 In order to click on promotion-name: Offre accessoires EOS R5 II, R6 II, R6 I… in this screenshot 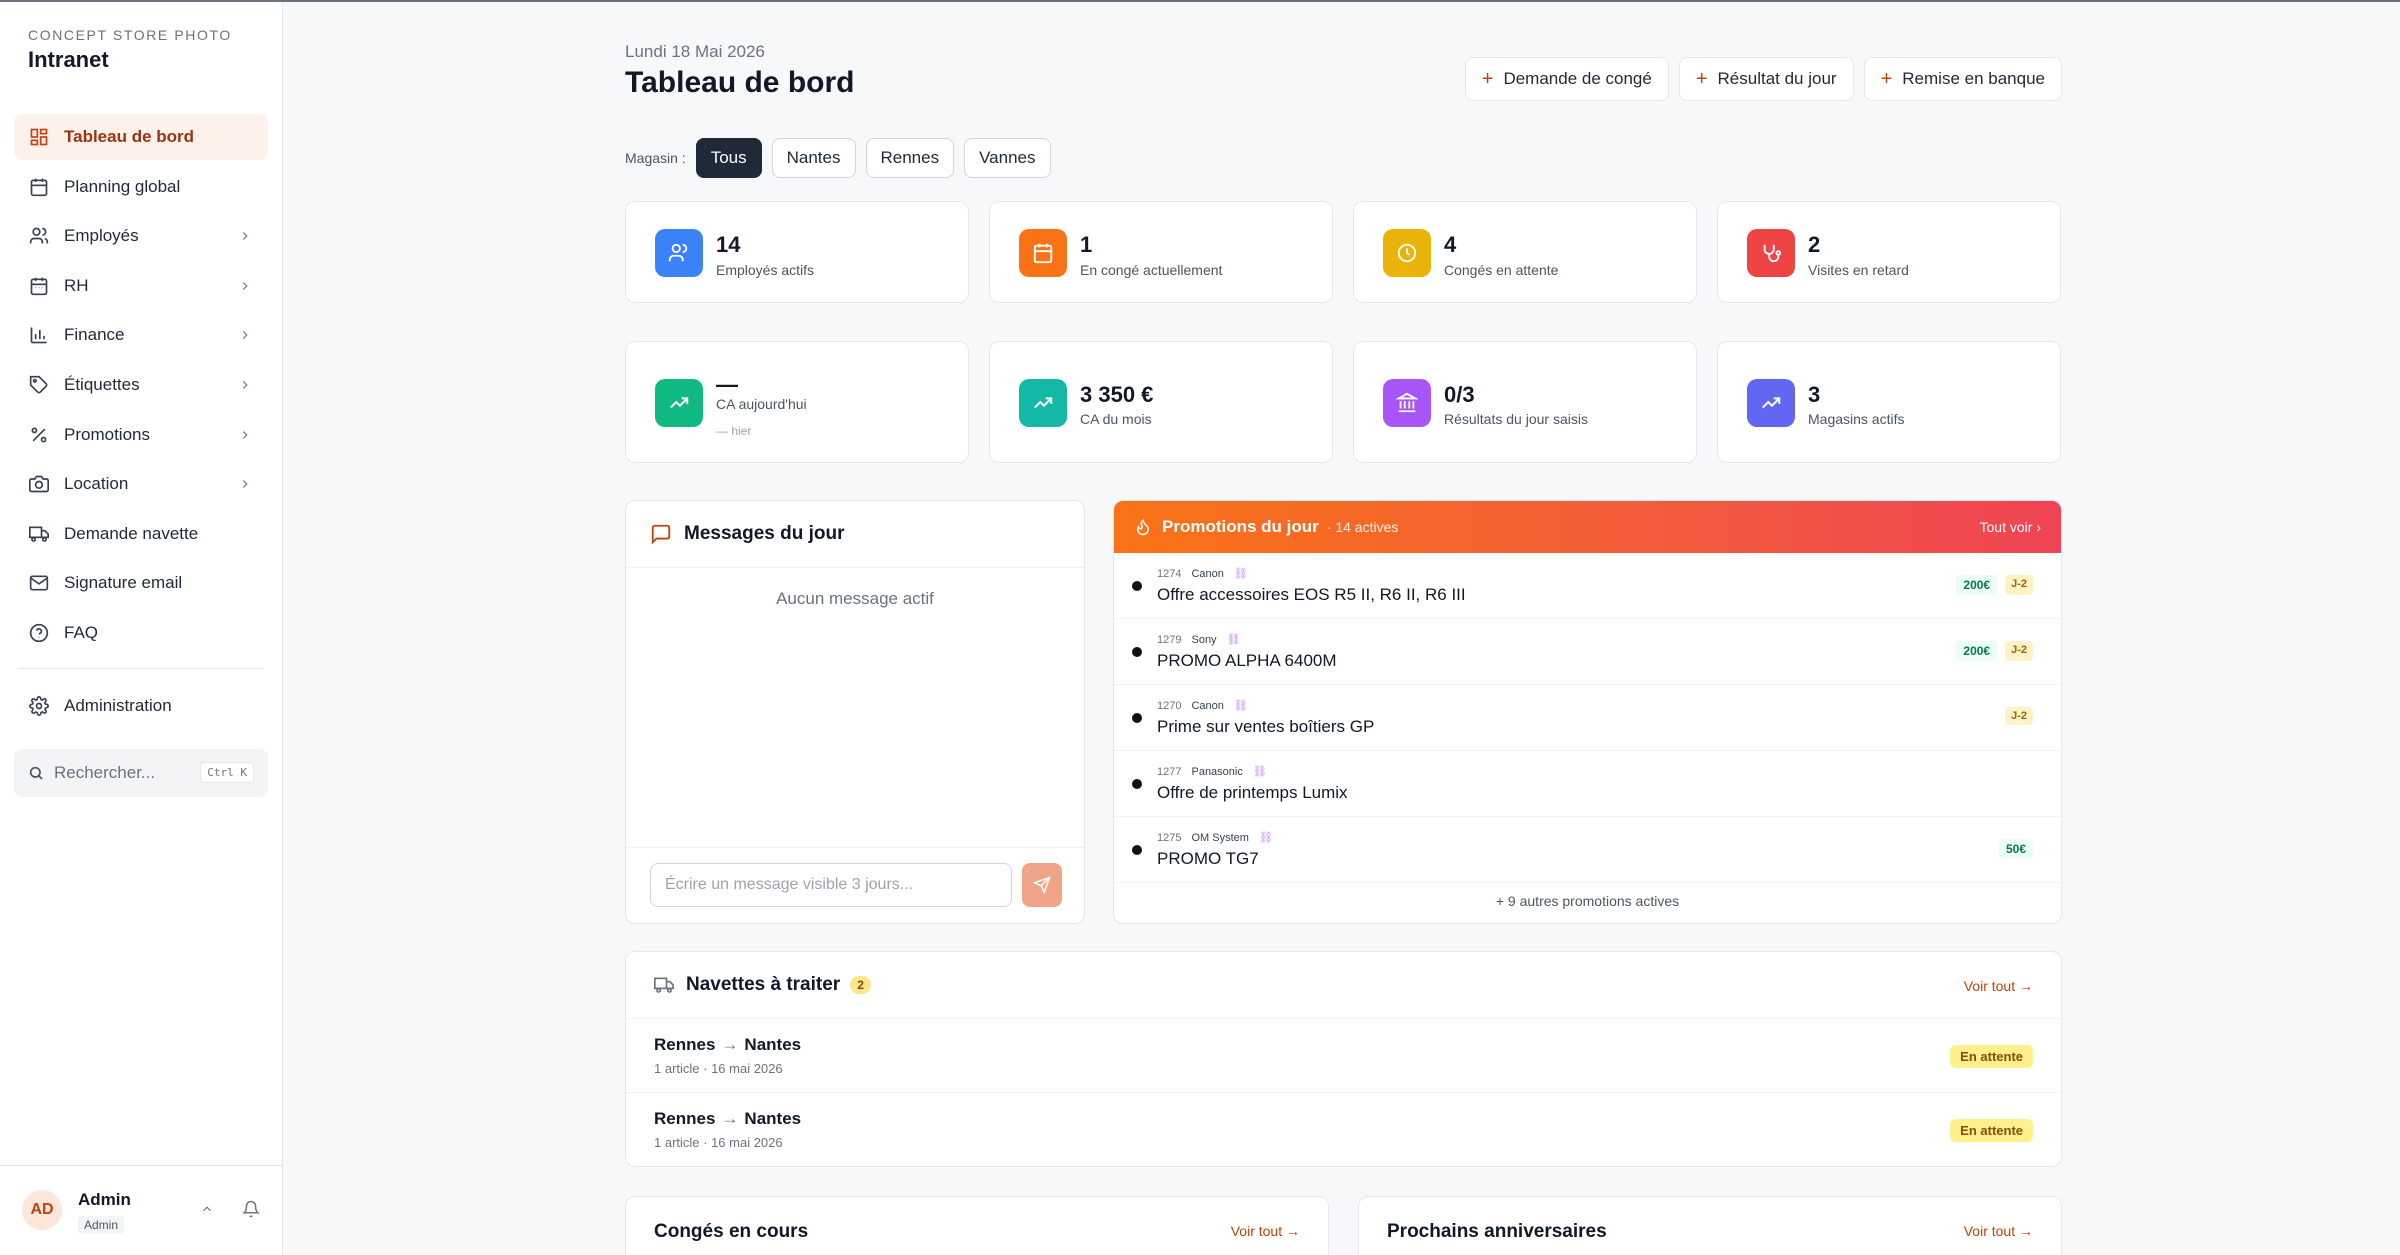, I will do `click(1311, 594)`.